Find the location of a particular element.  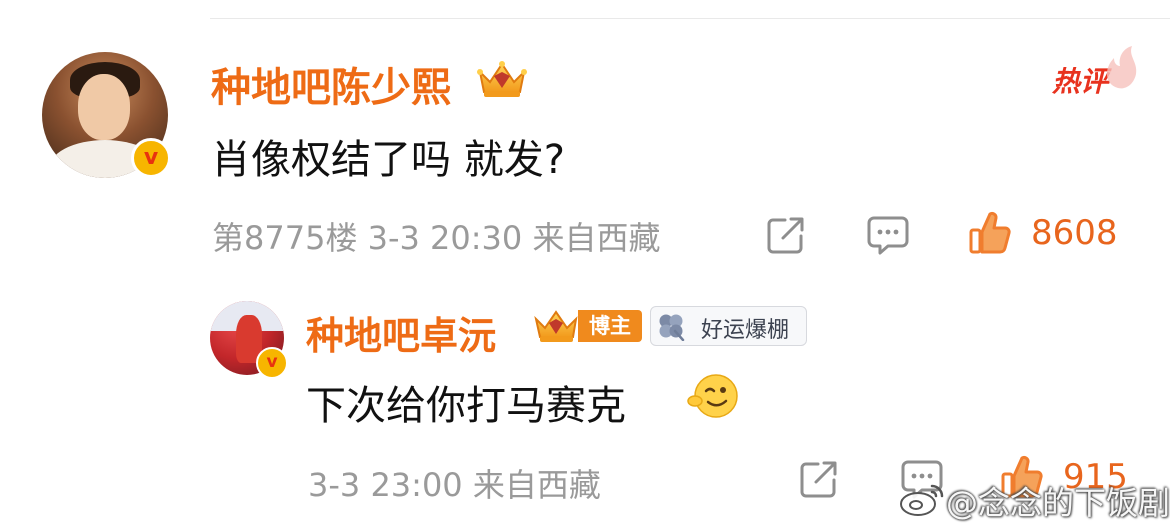

reply-username: 种地吧卓沅 is located at coordinates (401, 332).